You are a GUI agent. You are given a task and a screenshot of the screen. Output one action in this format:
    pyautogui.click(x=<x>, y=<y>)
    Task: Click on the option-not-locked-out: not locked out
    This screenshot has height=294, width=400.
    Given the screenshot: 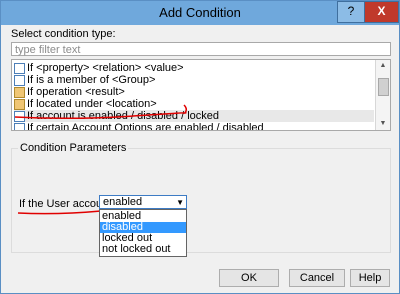 What is the action you would take?
    pyautogui.click(x=143, y=249)
    